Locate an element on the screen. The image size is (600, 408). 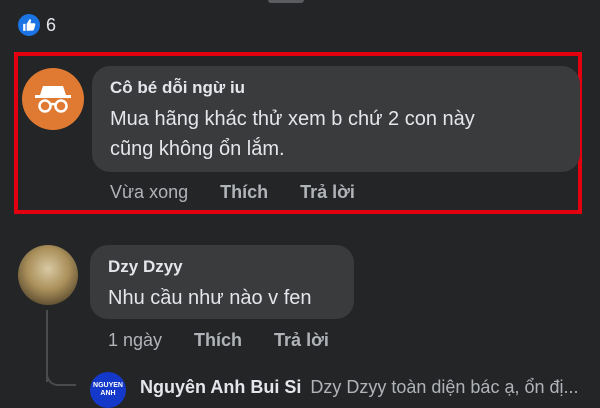
comment-actions: 1 ngày Thích Trả lời is located at coordinates (234, 340).